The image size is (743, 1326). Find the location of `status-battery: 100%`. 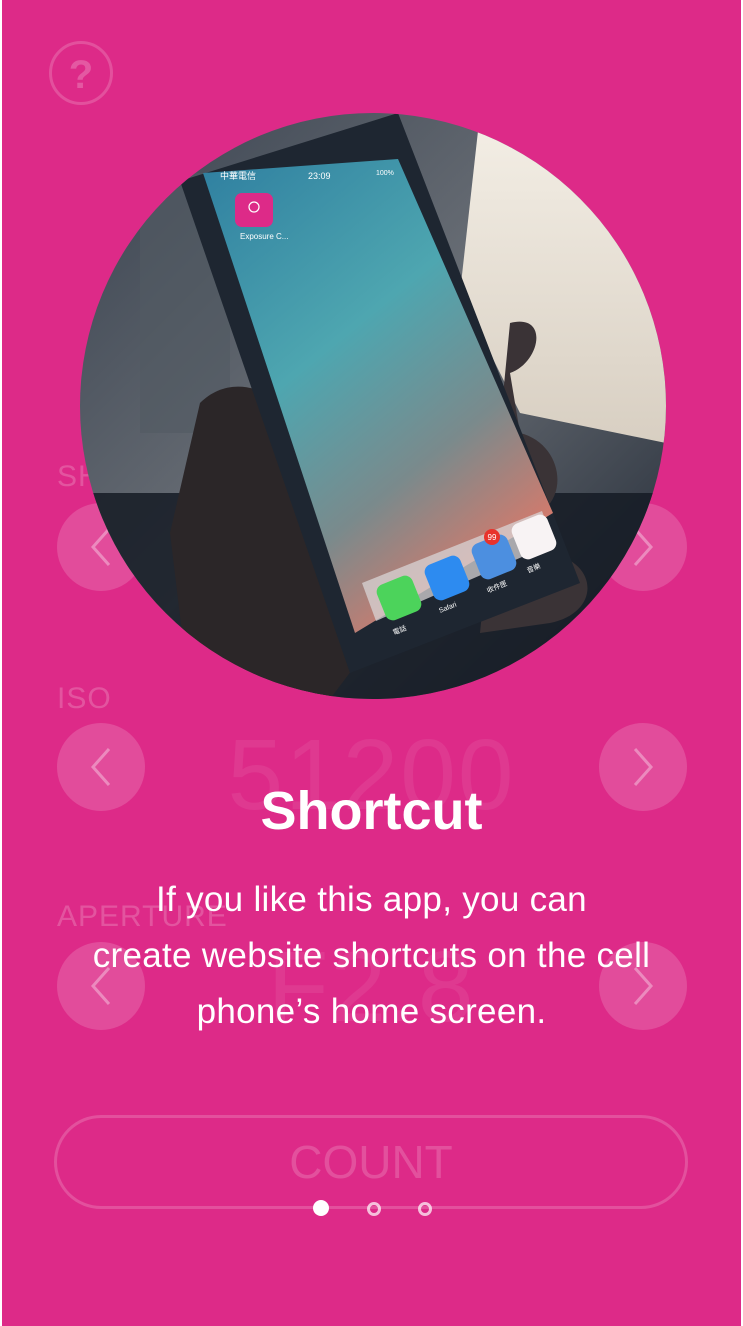

status-battery: 100% is located at coordinates (385, 173).